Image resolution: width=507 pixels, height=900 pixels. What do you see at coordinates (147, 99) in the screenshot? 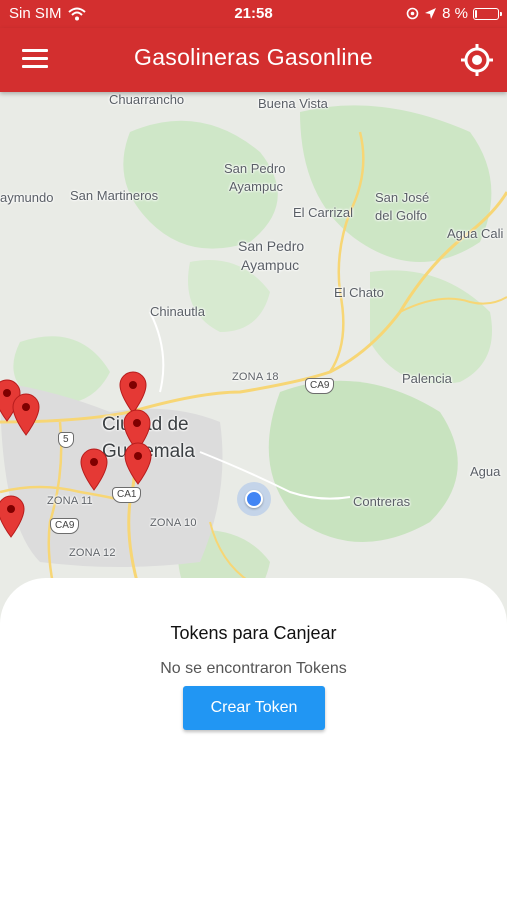
I see `map-label-chuarrancho: Chuarrancho` at bounding box center [147, 99].